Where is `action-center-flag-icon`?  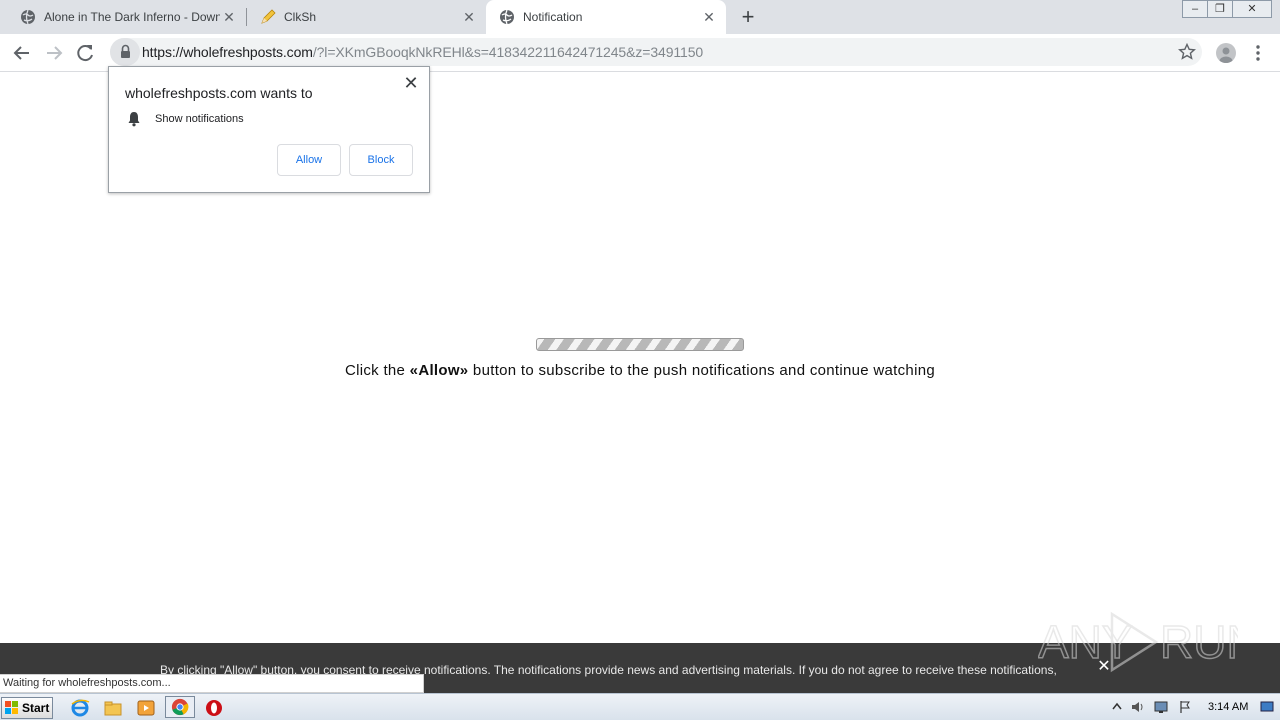
action-center-flag-icon is located at coordinates (1185, 707).